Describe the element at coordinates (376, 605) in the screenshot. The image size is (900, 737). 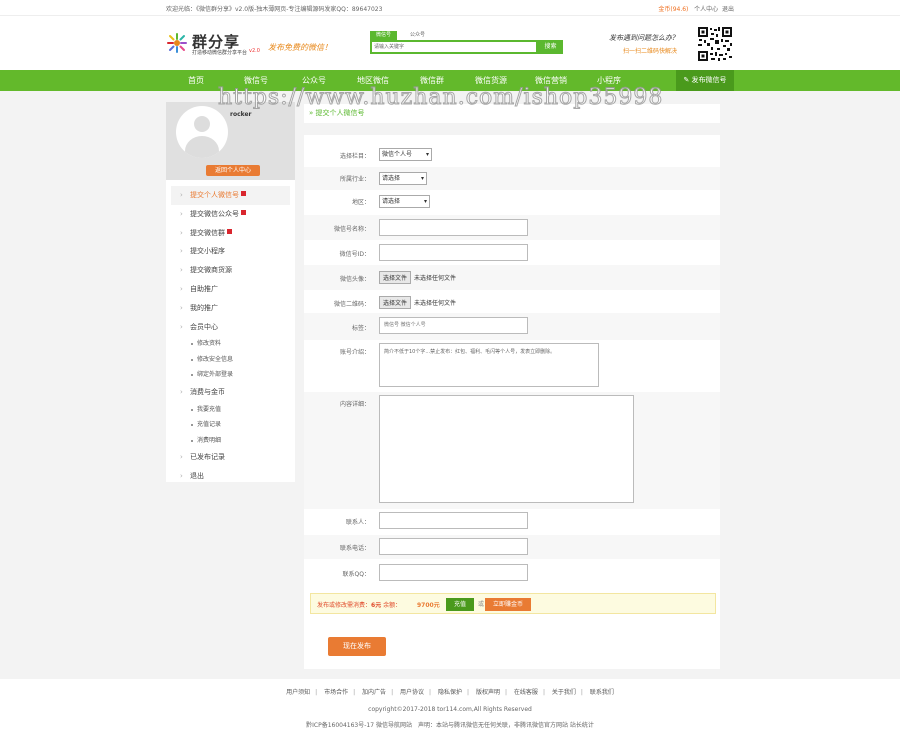
I see `fee-price: 6元` at that location.